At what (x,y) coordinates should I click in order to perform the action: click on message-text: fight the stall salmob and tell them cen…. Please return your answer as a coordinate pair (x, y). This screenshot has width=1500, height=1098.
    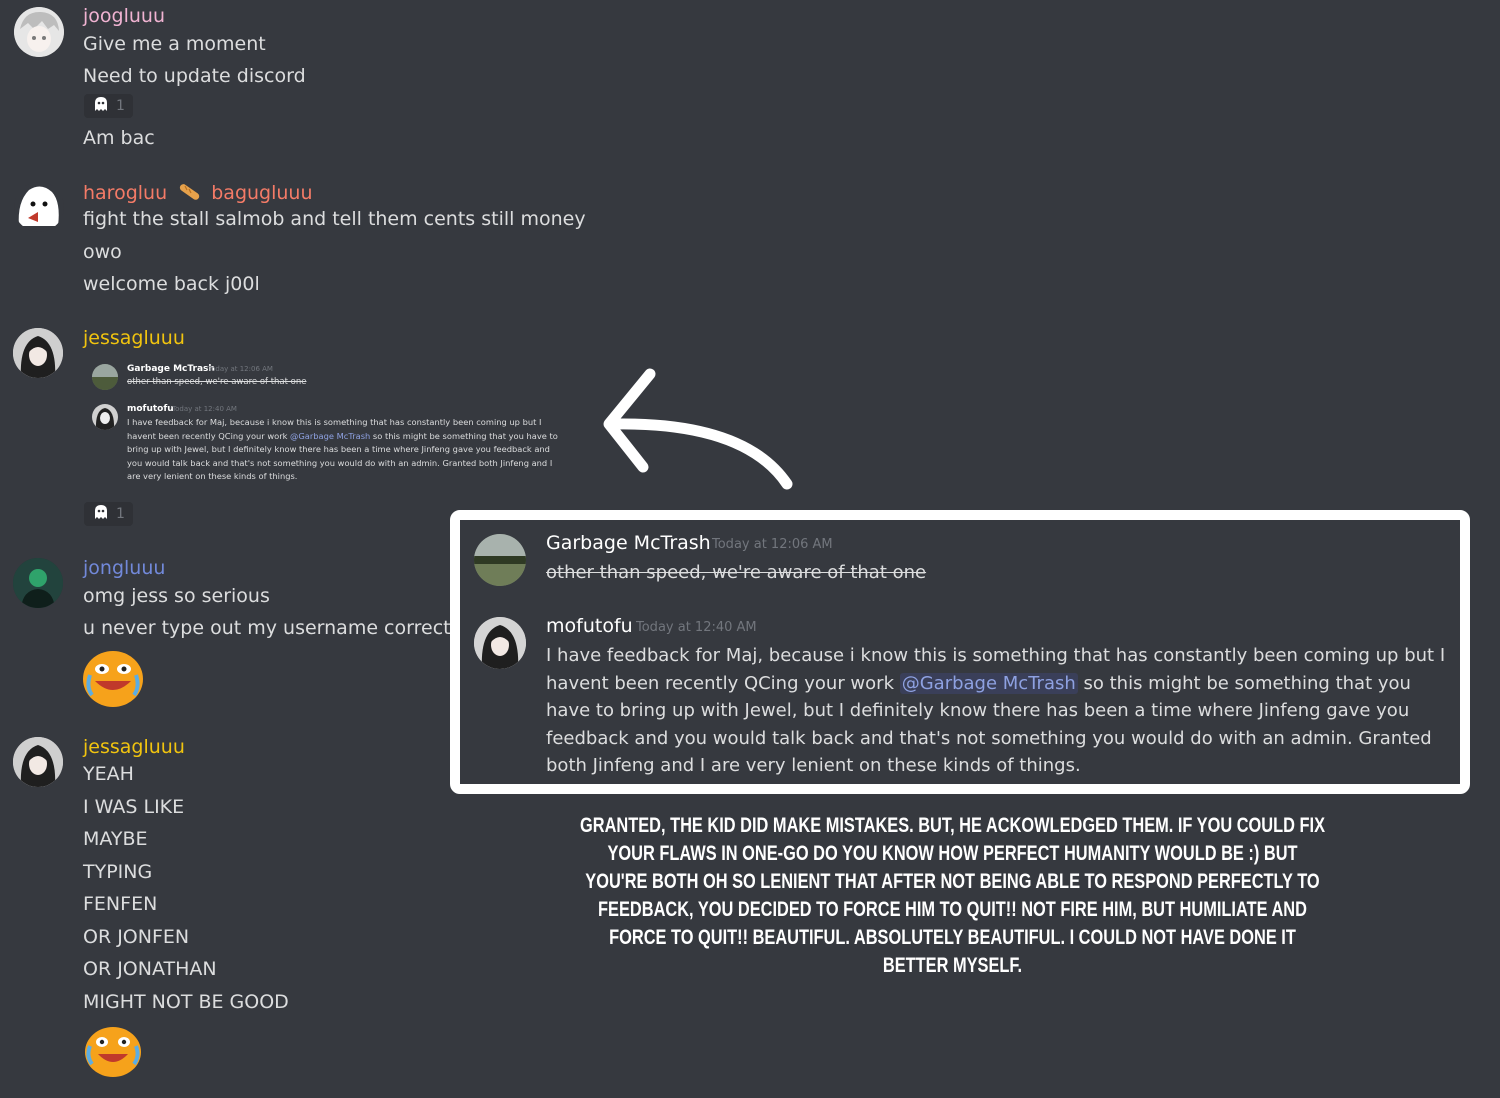
    Looking at the image, I should click on (334, 219).